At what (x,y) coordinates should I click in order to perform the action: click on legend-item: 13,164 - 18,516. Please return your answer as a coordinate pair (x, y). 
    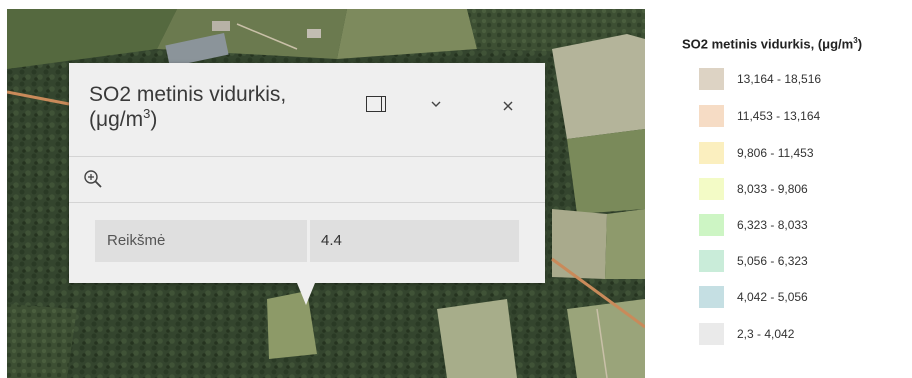
    Looking at the image, I should click on (760, 79).